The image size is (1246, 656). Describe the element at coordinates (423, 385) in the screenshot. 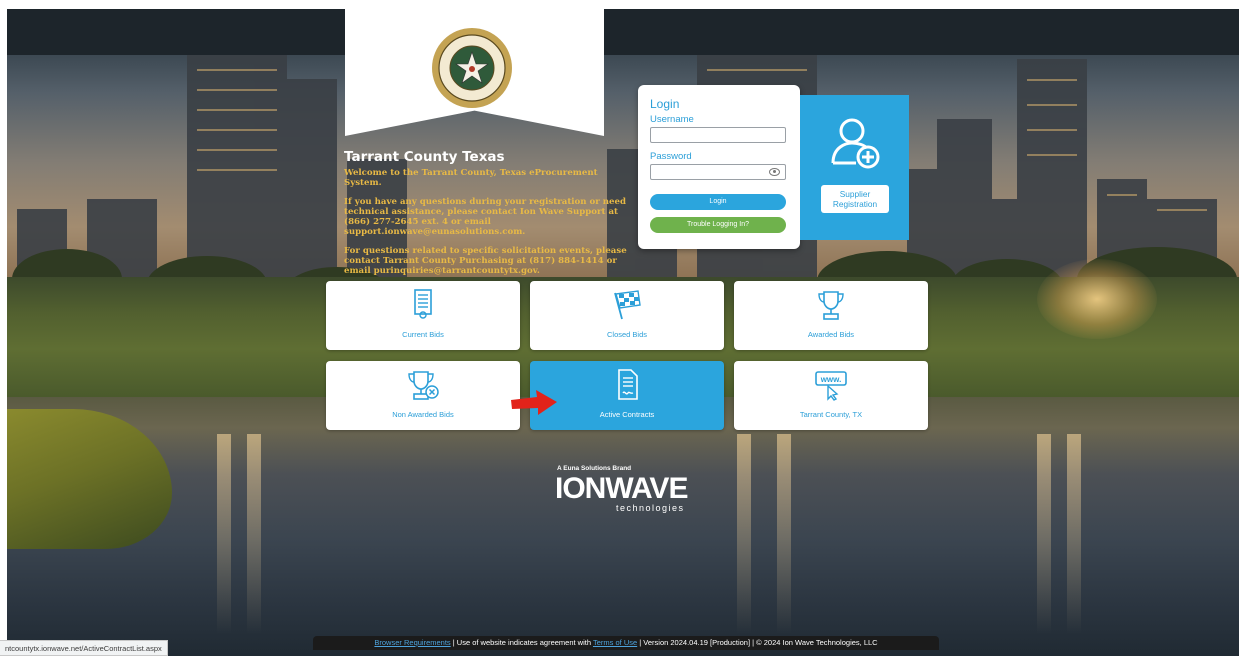

I see `trophy-x-icon` at that location.